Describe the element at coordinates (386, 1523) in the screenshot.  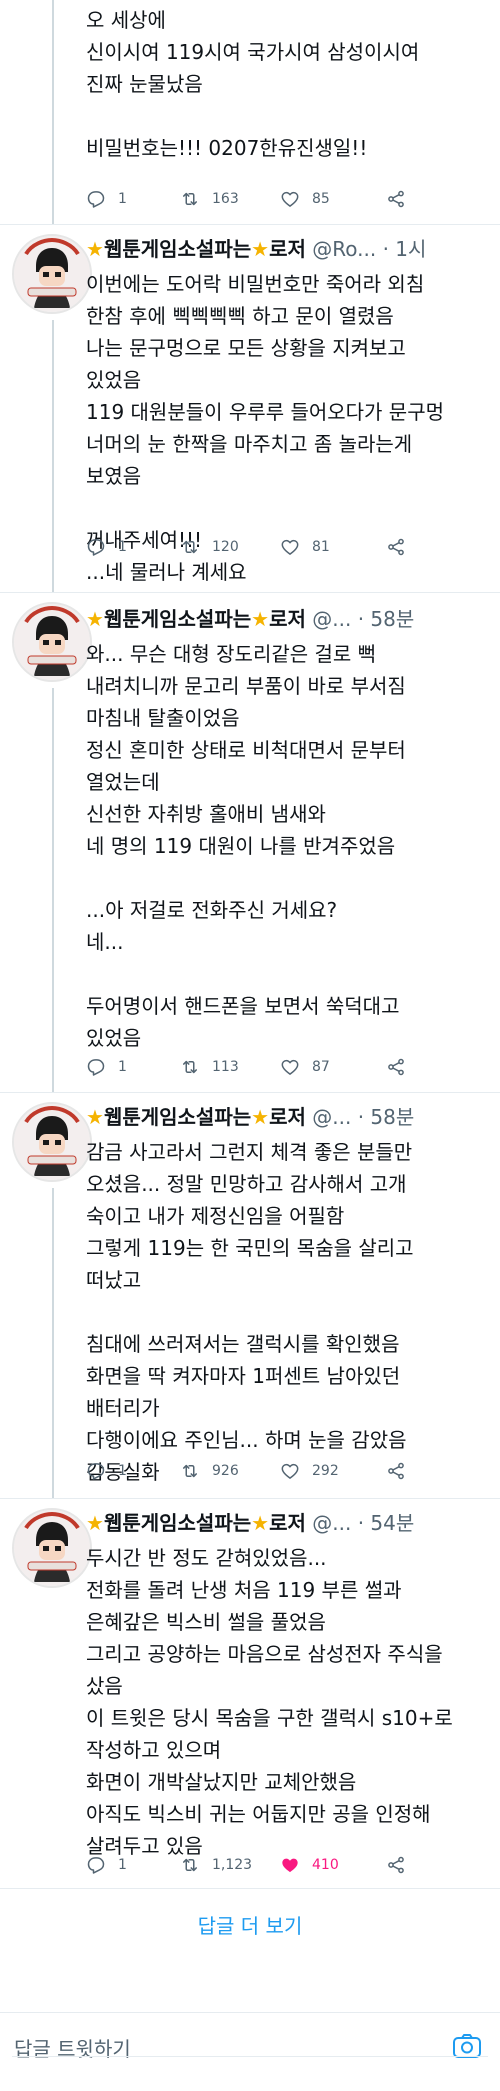
I see `timestamp: · 54분` at that location.